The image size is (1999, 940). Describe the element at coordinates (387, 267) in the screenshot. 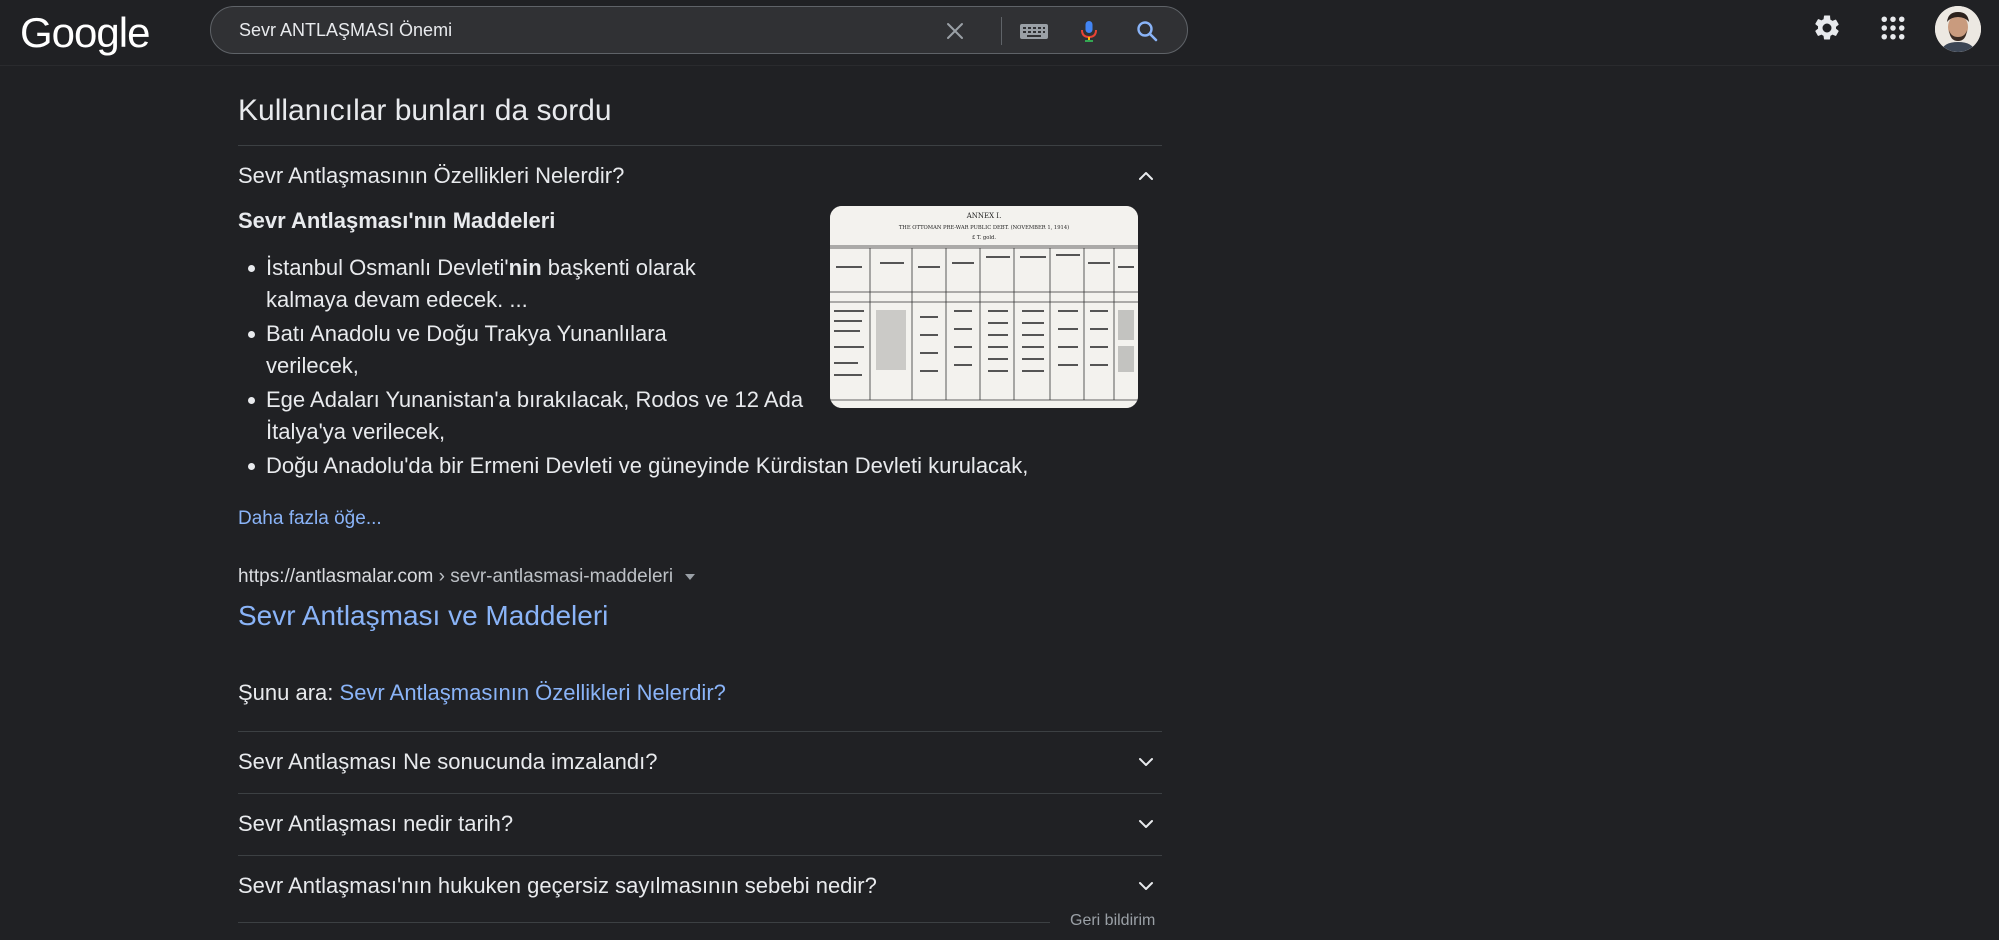

I see `list-item-text: İstanbul Osmanlı Devleti'` at that location.